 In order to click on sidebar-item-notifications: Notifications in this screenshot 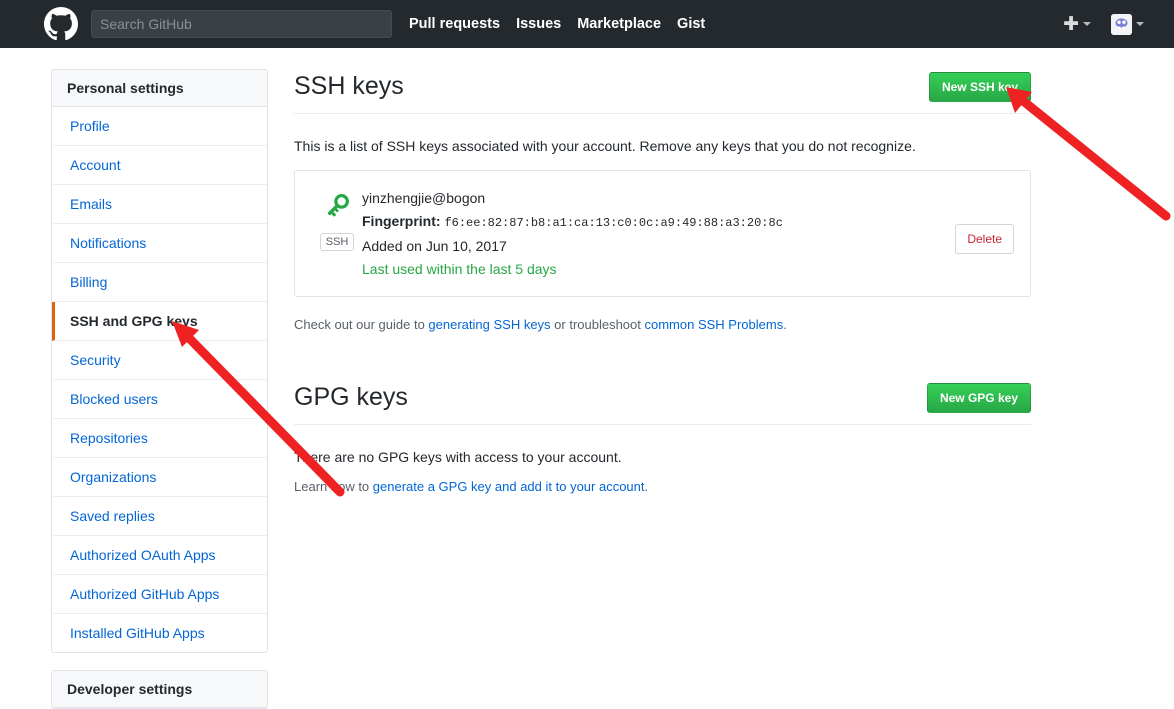, I will do `click(159, 243)`.